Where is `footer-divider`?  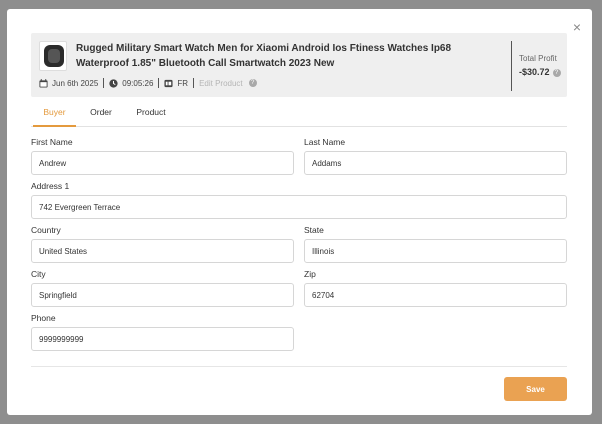
footer-divider is located at coordinates (299, 366).